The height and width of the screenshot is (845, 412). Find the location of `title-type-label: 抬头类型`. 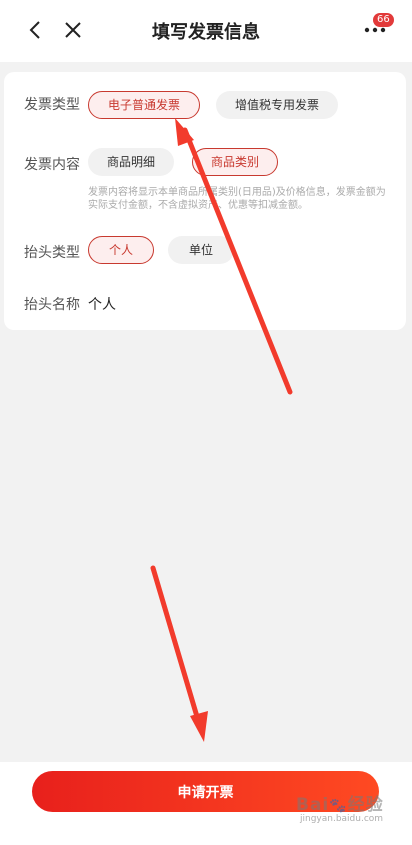

title-type-label: 抬头类型 is located at coordinates (52, 253).